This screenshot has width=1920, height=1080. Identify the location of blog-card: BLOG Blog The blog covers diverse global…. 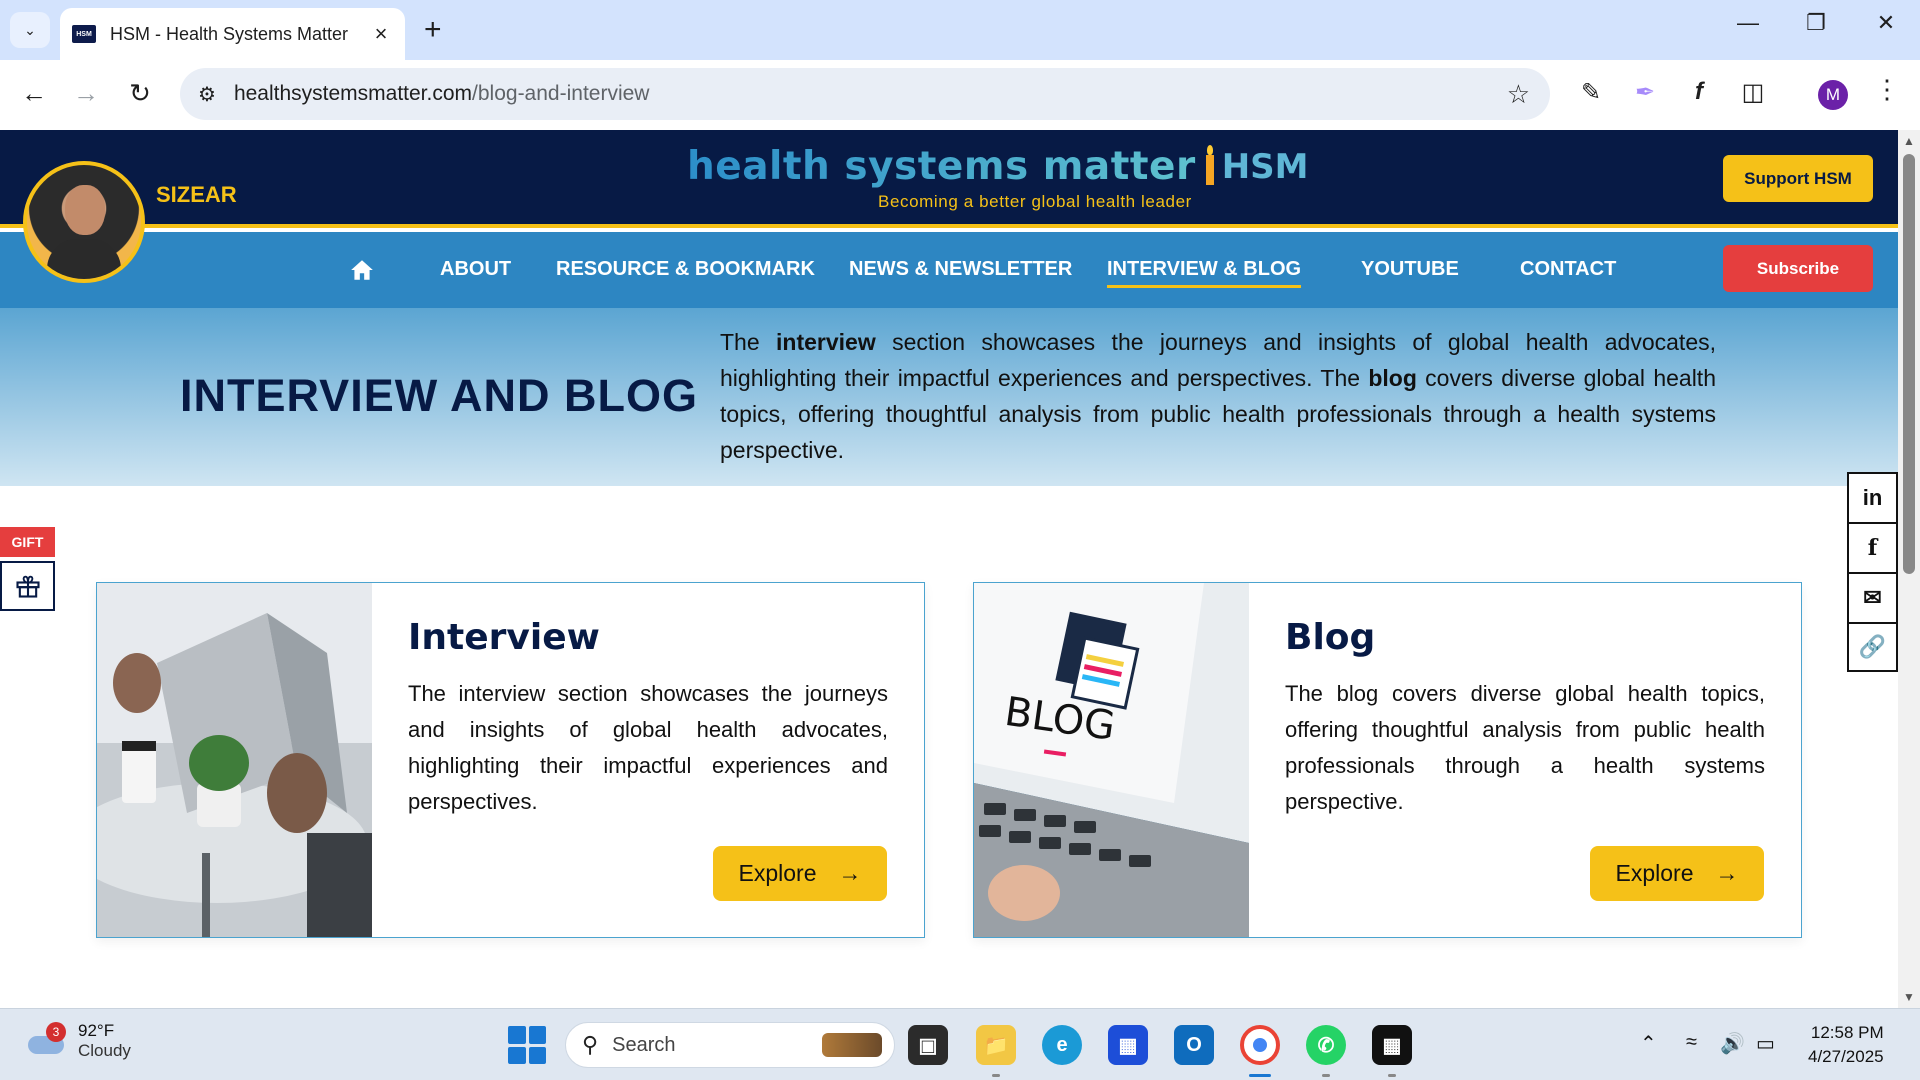
(1387, 760).